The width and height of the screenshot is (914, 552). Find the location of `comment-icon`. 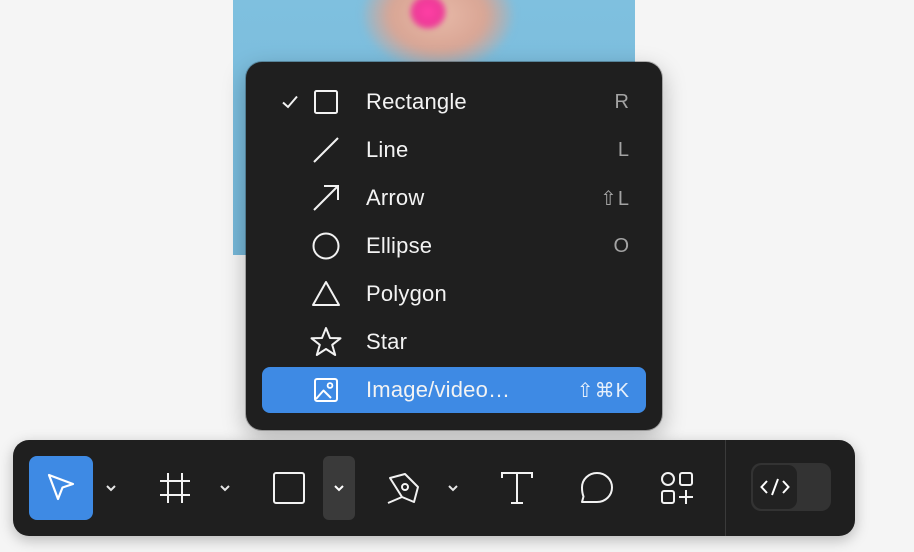

comment-icon is located at coordinates (597, 488).